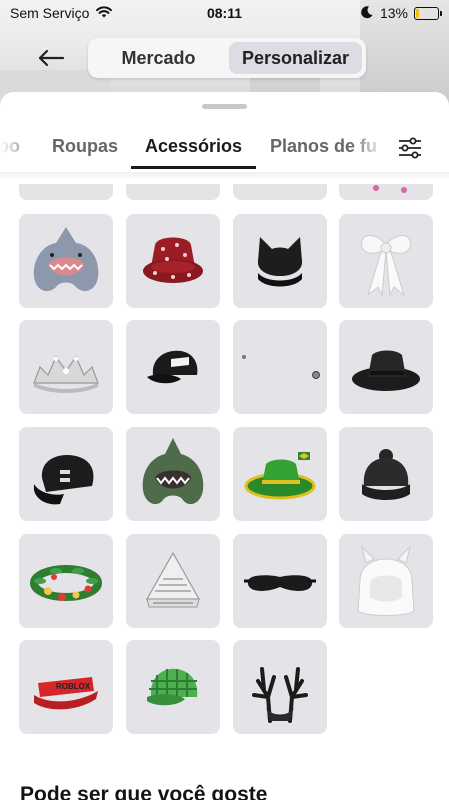 The width and height of the screenshot is (449, 800). What do you see at coordinates (295, 58) in the screenshot?
I see `segment-personalizar: Personalizar` at bounding box center [295, 58].